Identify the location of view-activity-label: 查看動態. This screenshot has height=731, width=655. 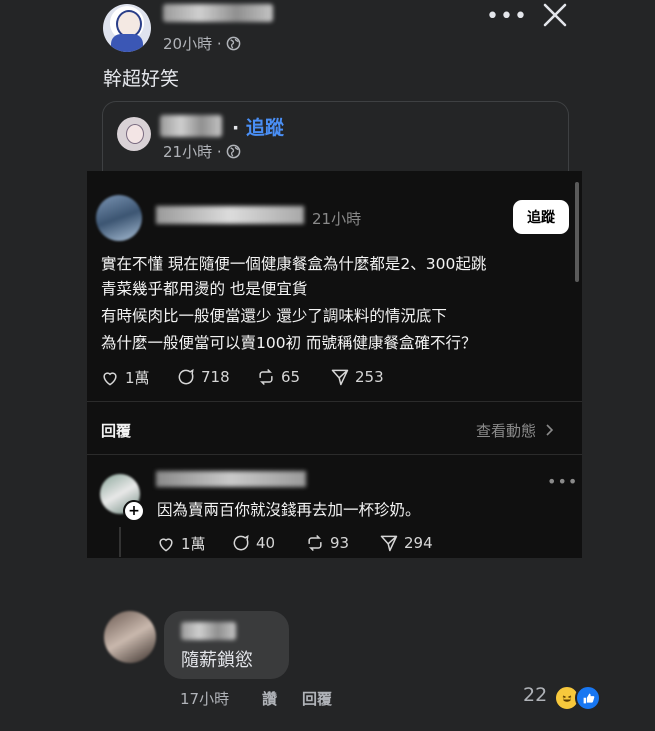
(506, 431).